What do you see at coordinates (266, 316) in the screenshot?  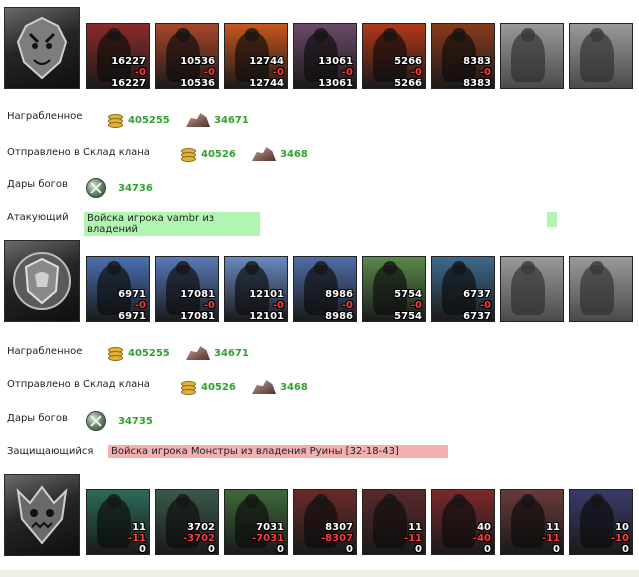 I see `unit-count-bot: 12101` at bounding box center [266, 316].